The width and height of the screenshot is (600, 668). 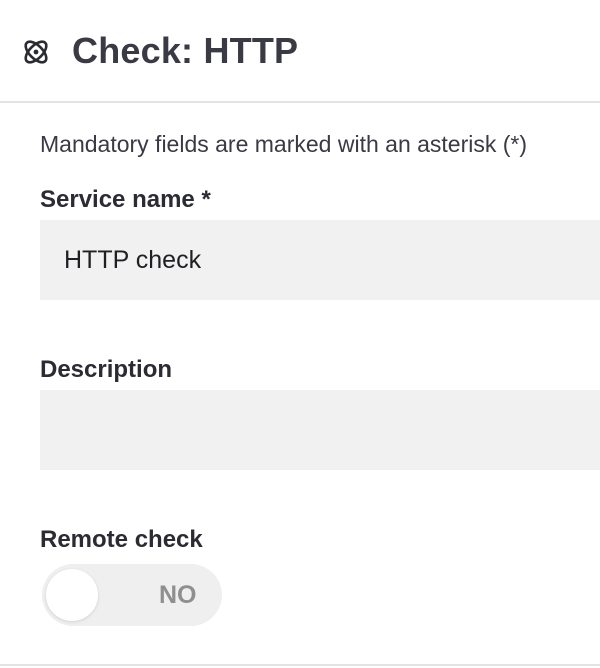 I want to click on description-label: Description, so click(x=106, y=369).